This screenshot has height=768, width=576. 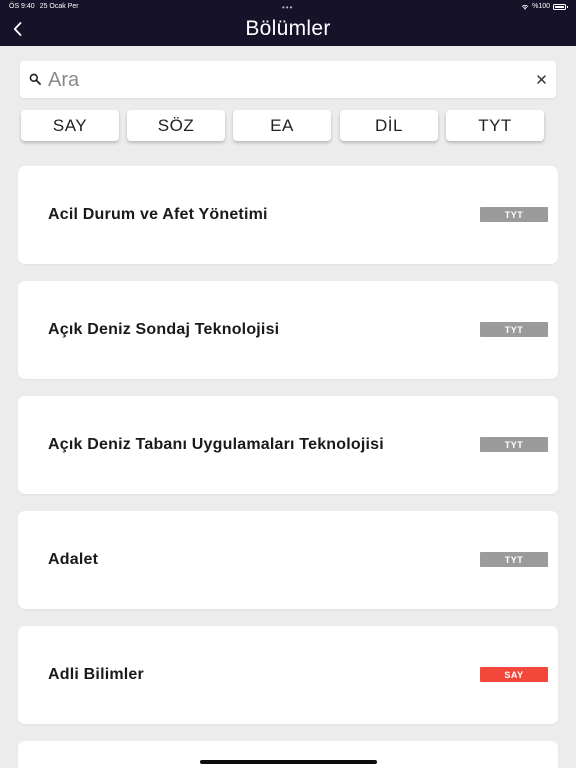 What do you see at coordinates (158, 214) in the screenshot?
I see `department-name: Acil Durum ve Afet Yönetimi` at bounding box center [158, 214].